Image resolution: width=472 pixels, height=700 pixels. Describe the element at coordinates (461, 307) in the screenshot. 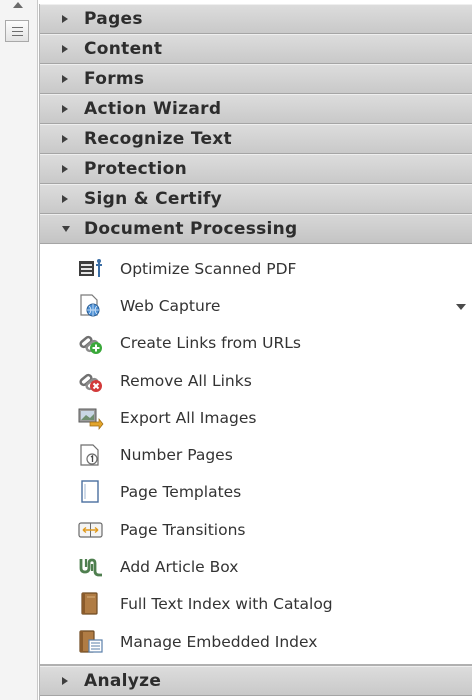

I see `chevron-down-icon` at that location.